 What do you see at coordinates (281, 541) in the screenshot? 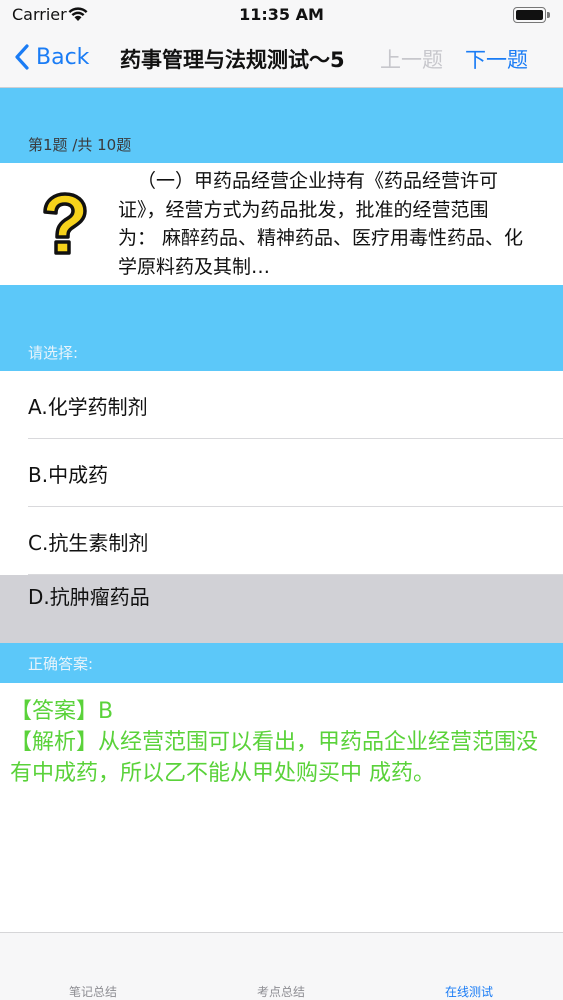
I see `option-c: C.抗生素制剂` at bounding box center [281, 541].